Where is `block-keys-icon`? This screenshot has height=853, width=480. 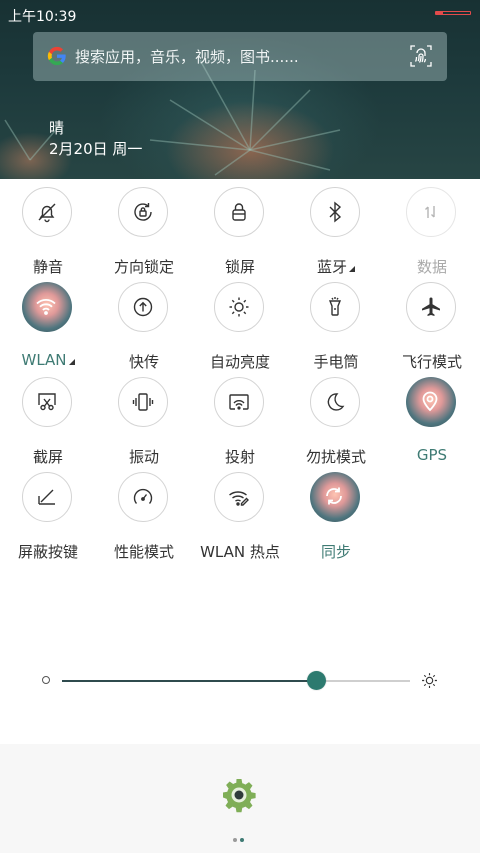
block-keys-icon is located at coordinates (46, 497).